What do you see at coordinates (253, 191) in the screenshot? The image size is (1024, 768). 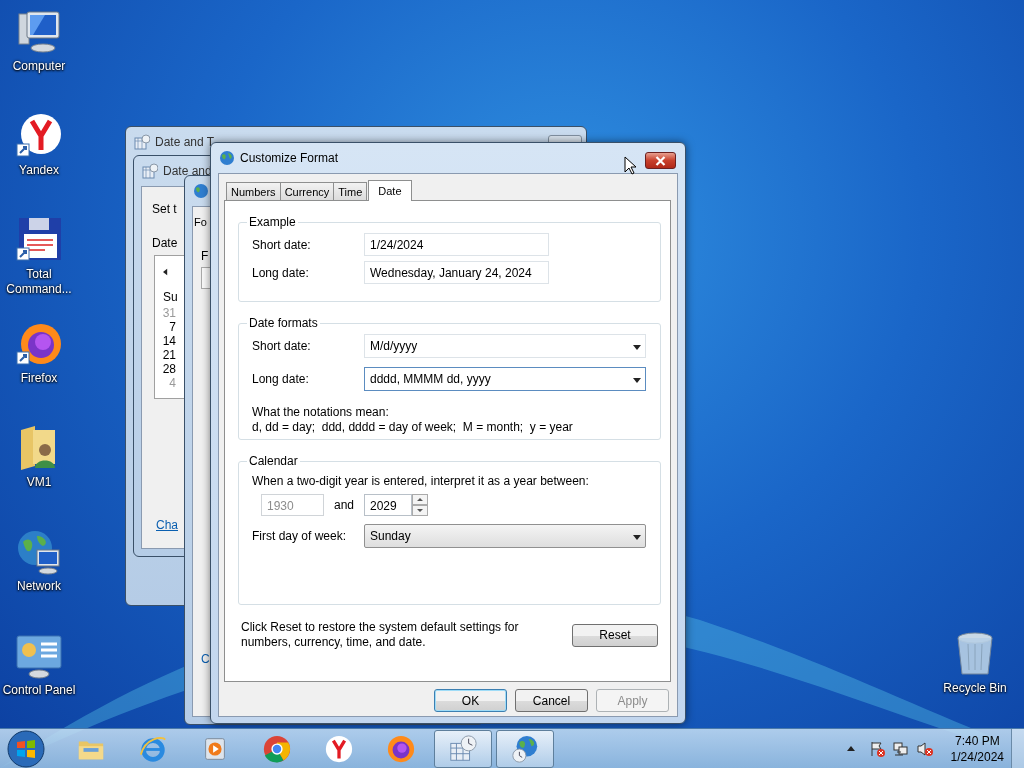 I see `tab: Numbers` at bounding box center [253, 191].